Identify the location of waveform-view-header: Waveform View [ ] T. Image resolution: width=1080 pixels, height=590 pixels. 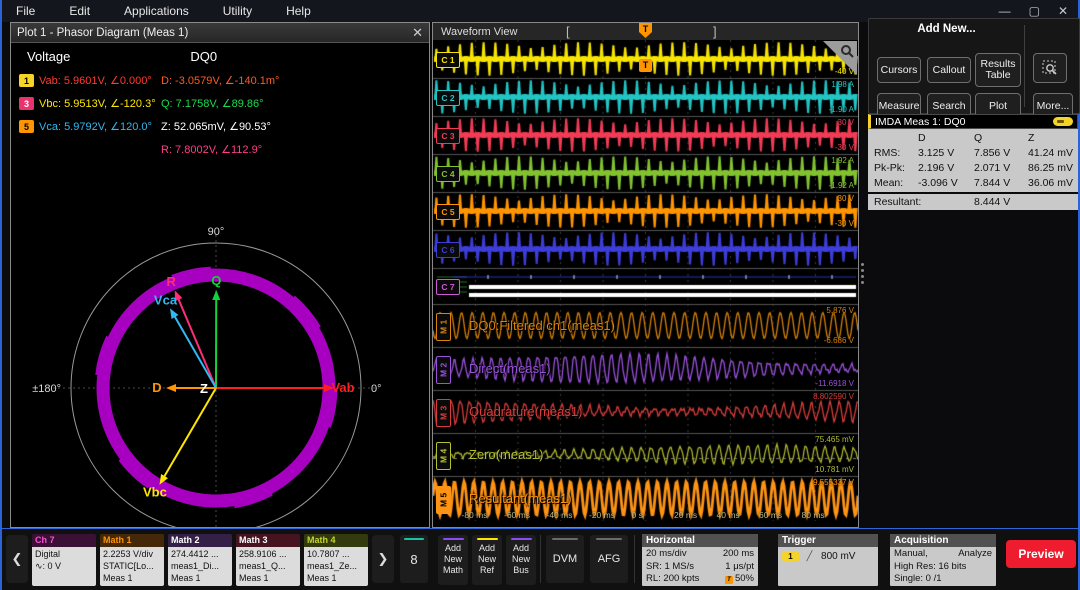
(645, 32).